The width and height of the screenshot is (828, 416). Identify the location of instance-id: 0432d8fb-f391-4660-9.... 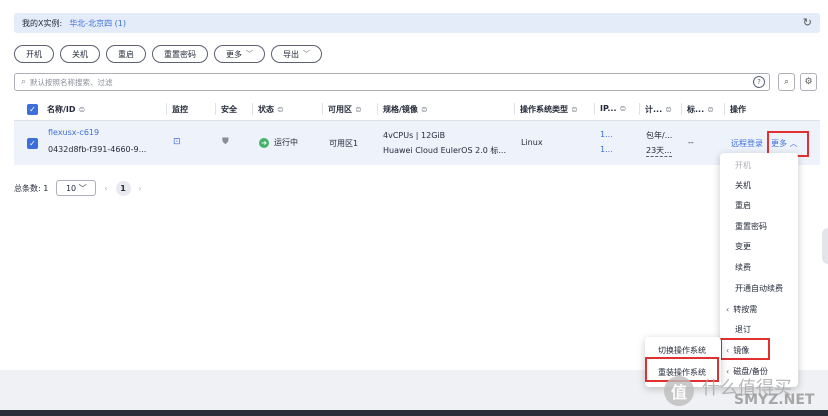
(97, 149).